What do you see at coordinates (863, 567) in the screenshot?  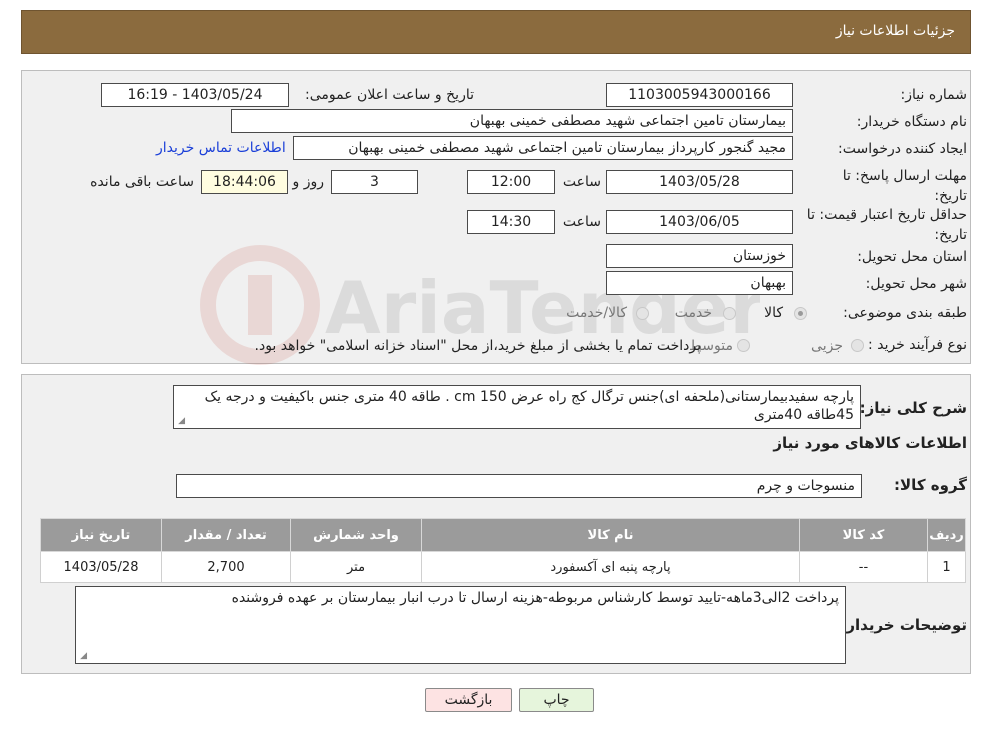 I see `cell-item-code: --` at bounding box center [863, 567].